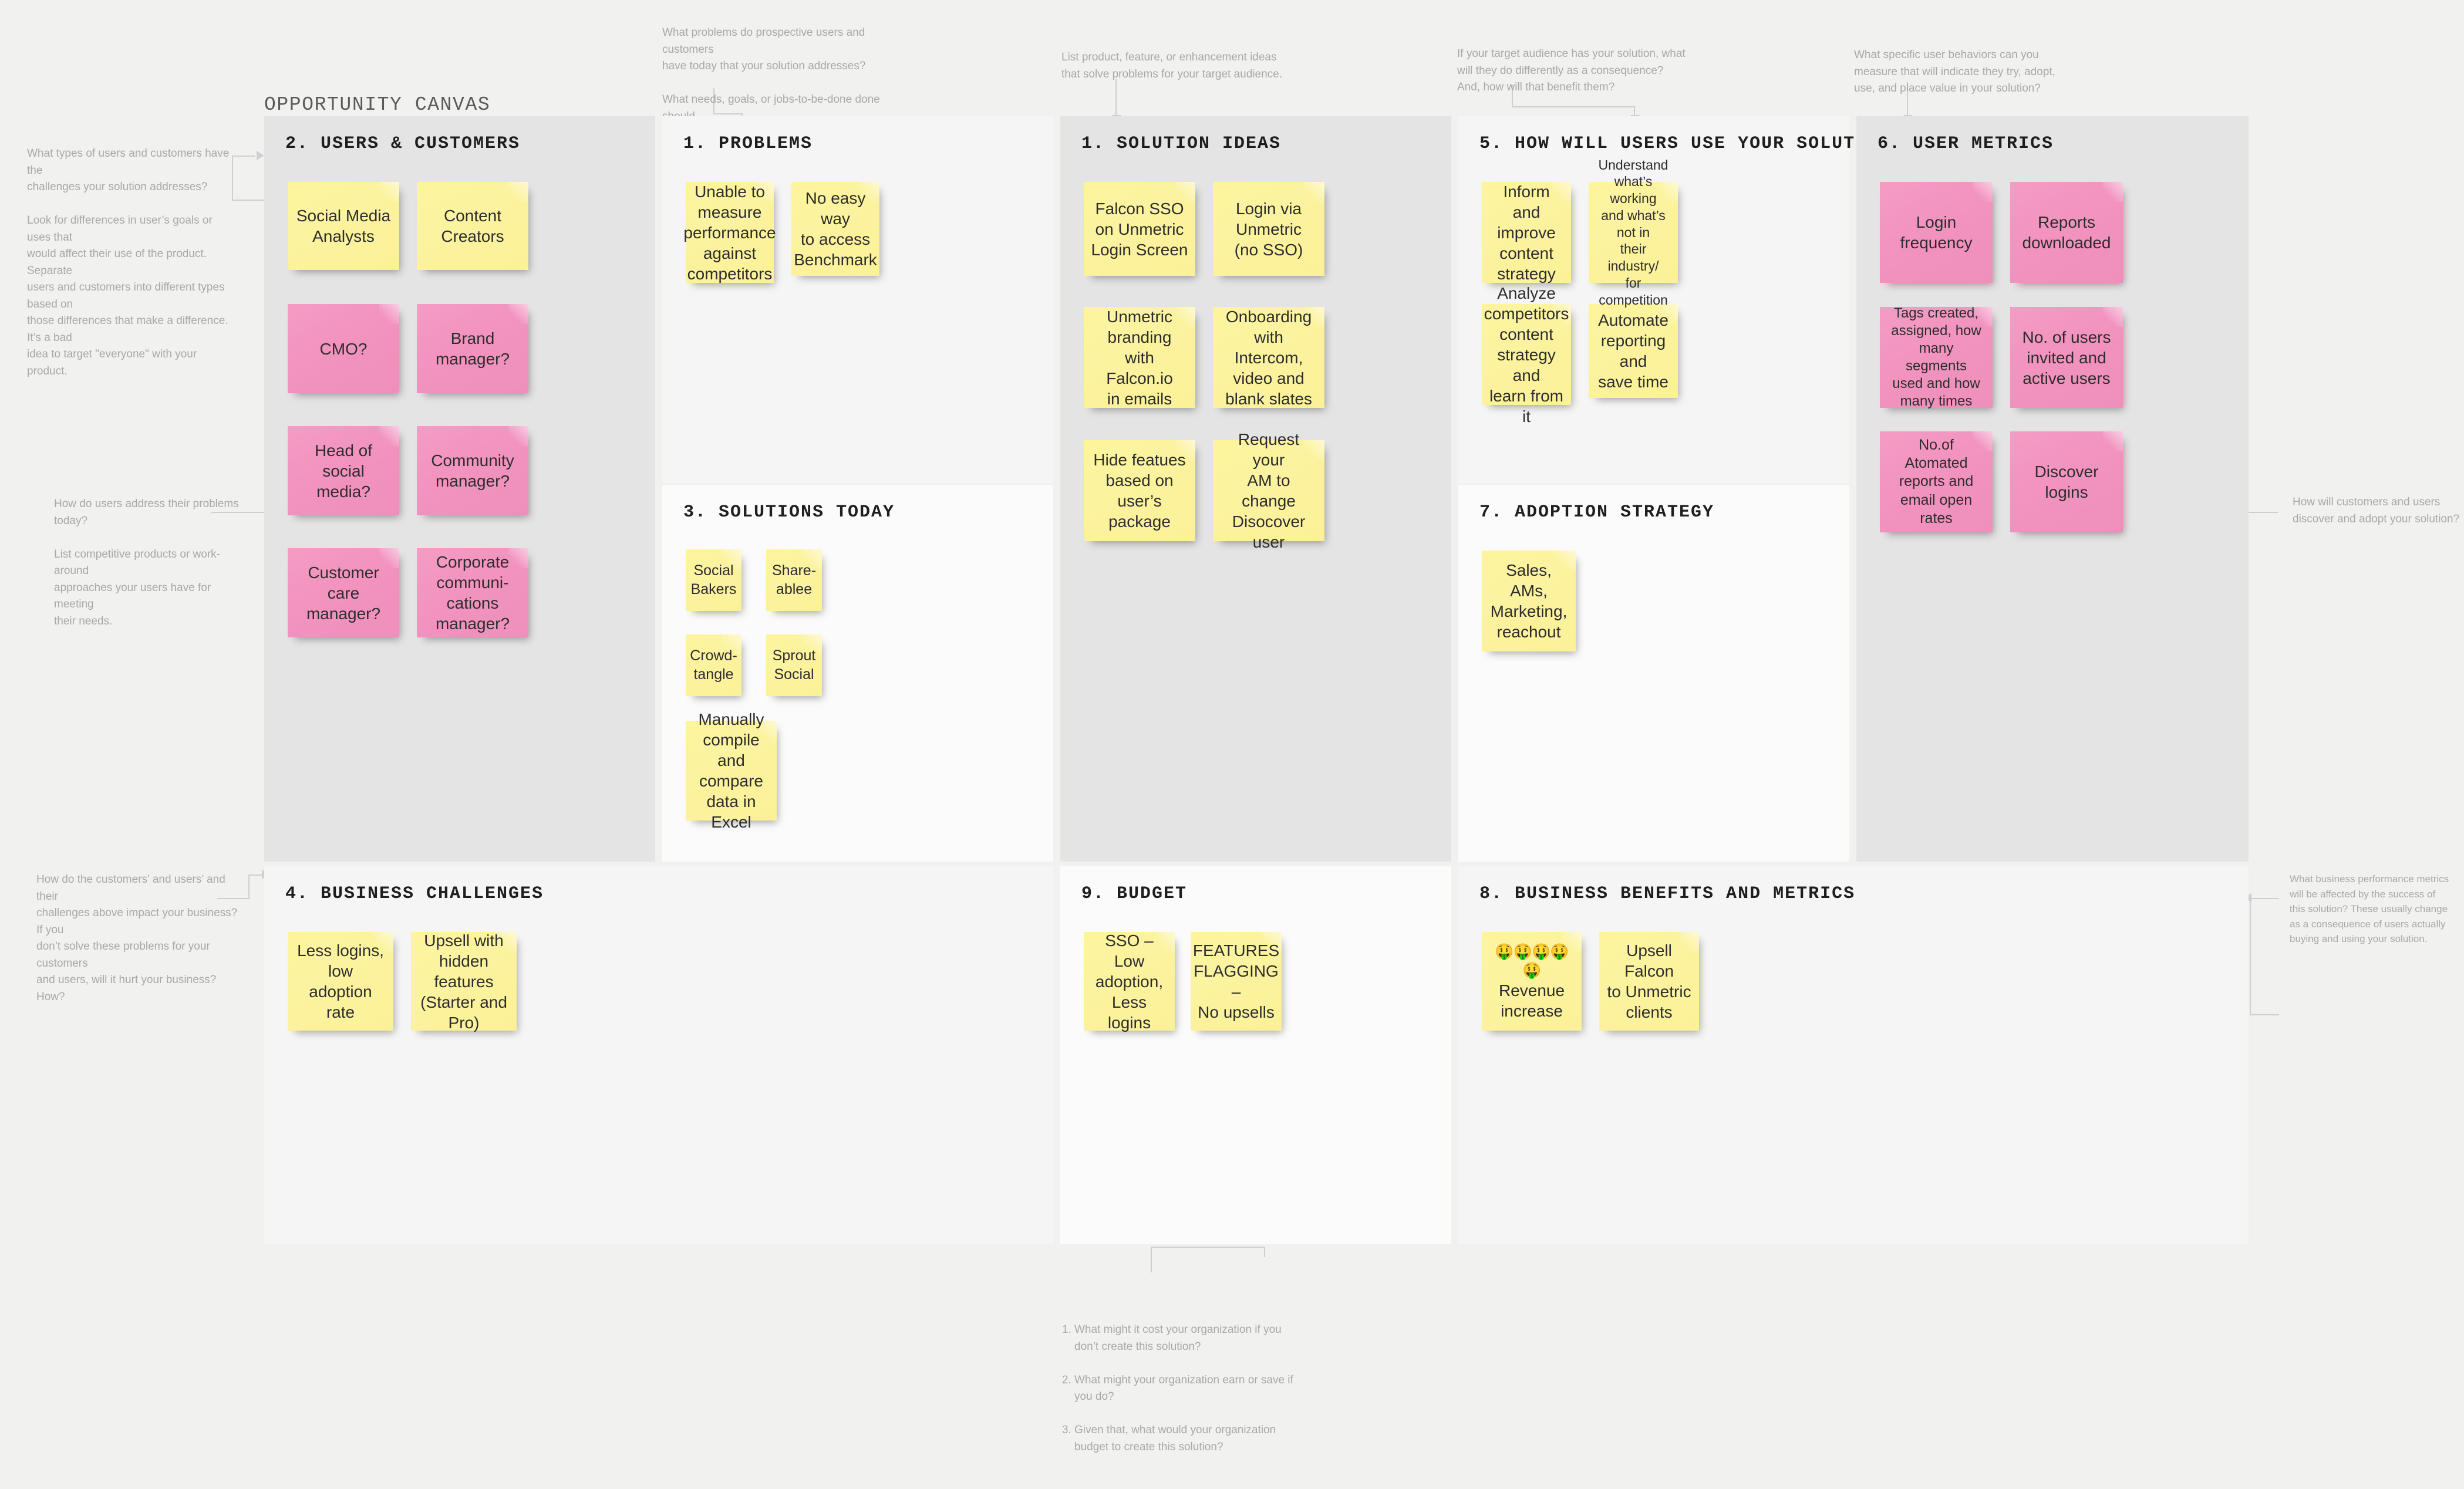 This screenshot has width=2464, height=1489. What do you see at coordinates (794, 665) in the screenshot?
I see `sticky-note: Sprout Social` at bounding box center [794, 665].